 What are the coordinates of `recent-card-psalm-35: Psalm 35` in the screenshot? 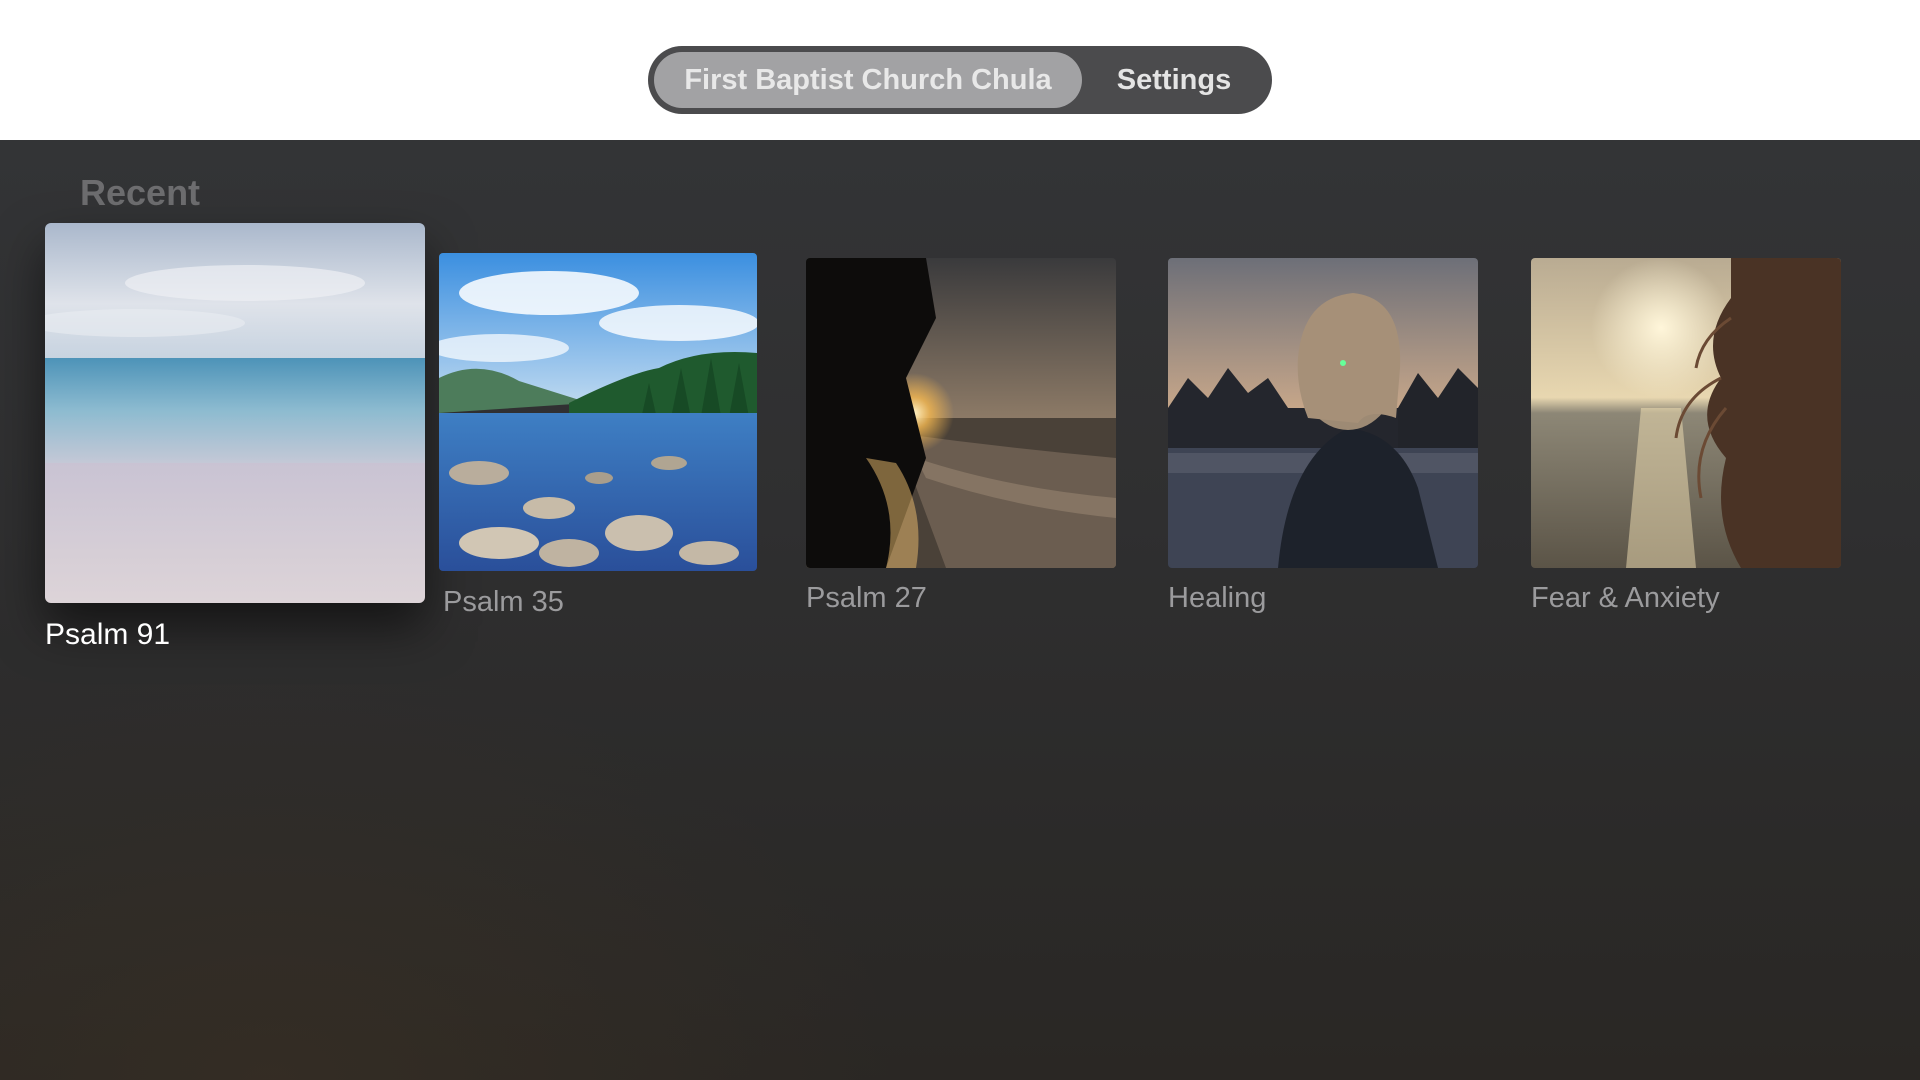 It's located at (598, 443).